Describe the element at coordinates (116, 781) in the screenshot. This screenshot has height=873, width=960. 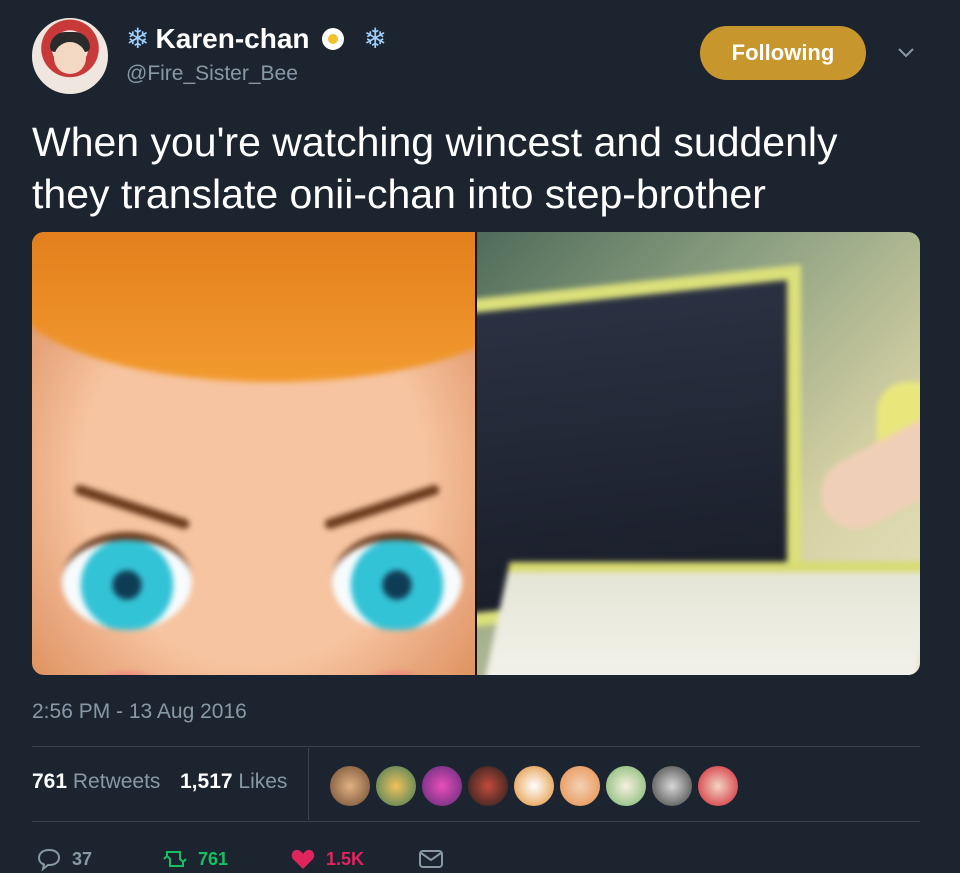
I see `retweets-label: Retweets` at that location.